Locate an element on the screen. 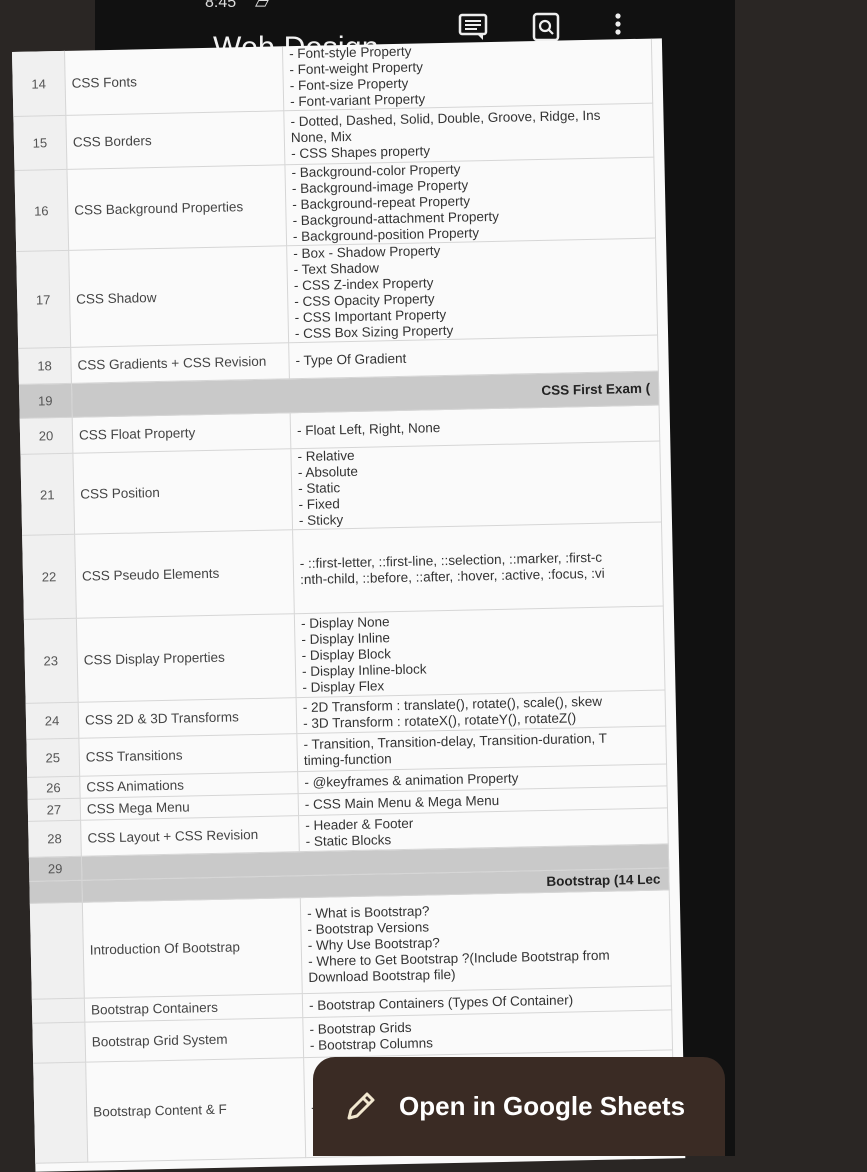 This screenshot has height=1172, width=867. row-number: 26 is located at coordinates (54, 788).